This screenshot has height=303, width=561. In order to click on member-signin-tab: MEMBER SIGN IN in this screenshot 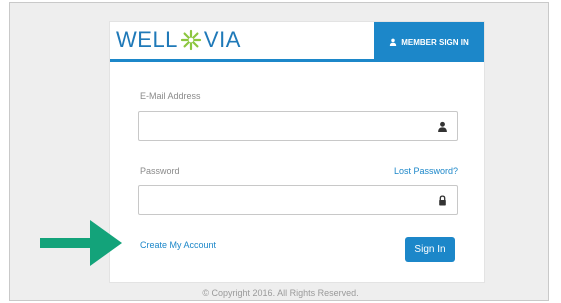, I will do `click(429, 42)`.